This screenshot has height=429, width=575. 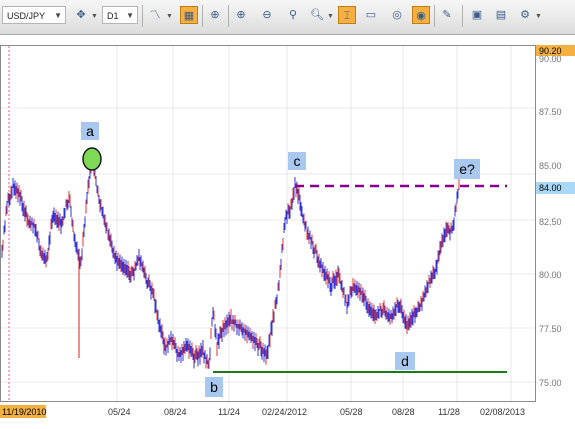 I want to click on wave-label-c: c, so click(x=297, y=161).